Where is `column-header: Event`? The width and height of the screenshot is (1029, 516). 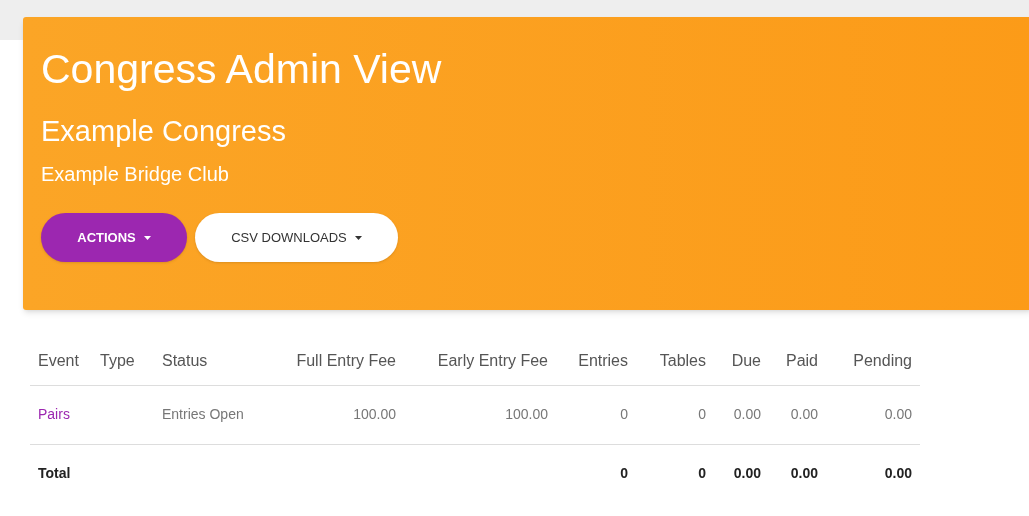 column-header: Event is located at coordinates (61, 361).